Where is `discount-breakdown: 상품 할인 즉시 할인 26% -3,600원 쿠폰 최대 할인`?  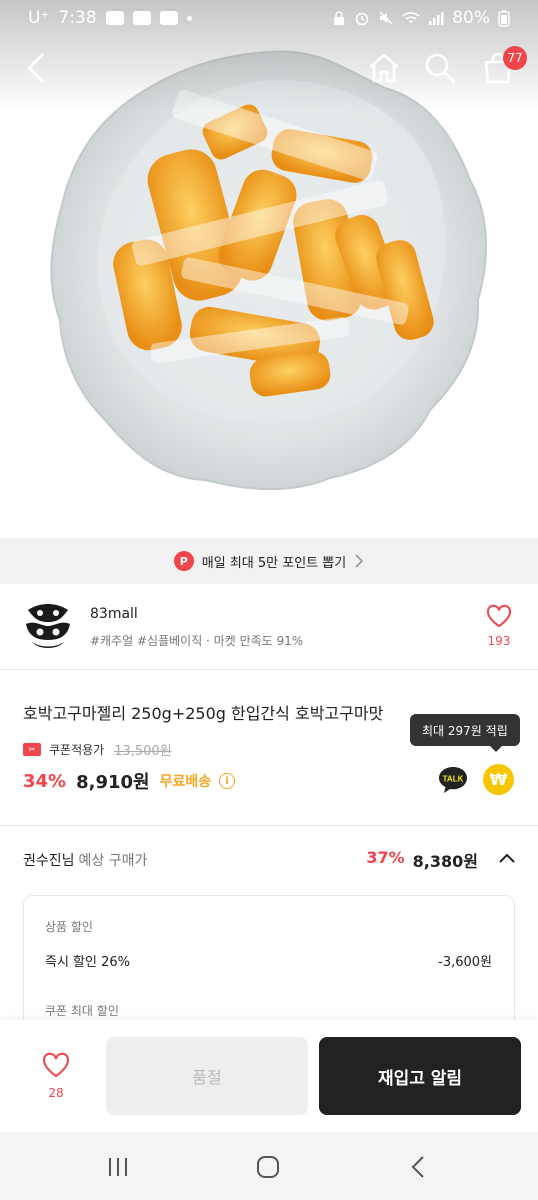
discount-breakdown: 상품 할인 즉시 할인 26% -3,600원 쿠폰 최대 할인 is located at coordinates (269, 965).